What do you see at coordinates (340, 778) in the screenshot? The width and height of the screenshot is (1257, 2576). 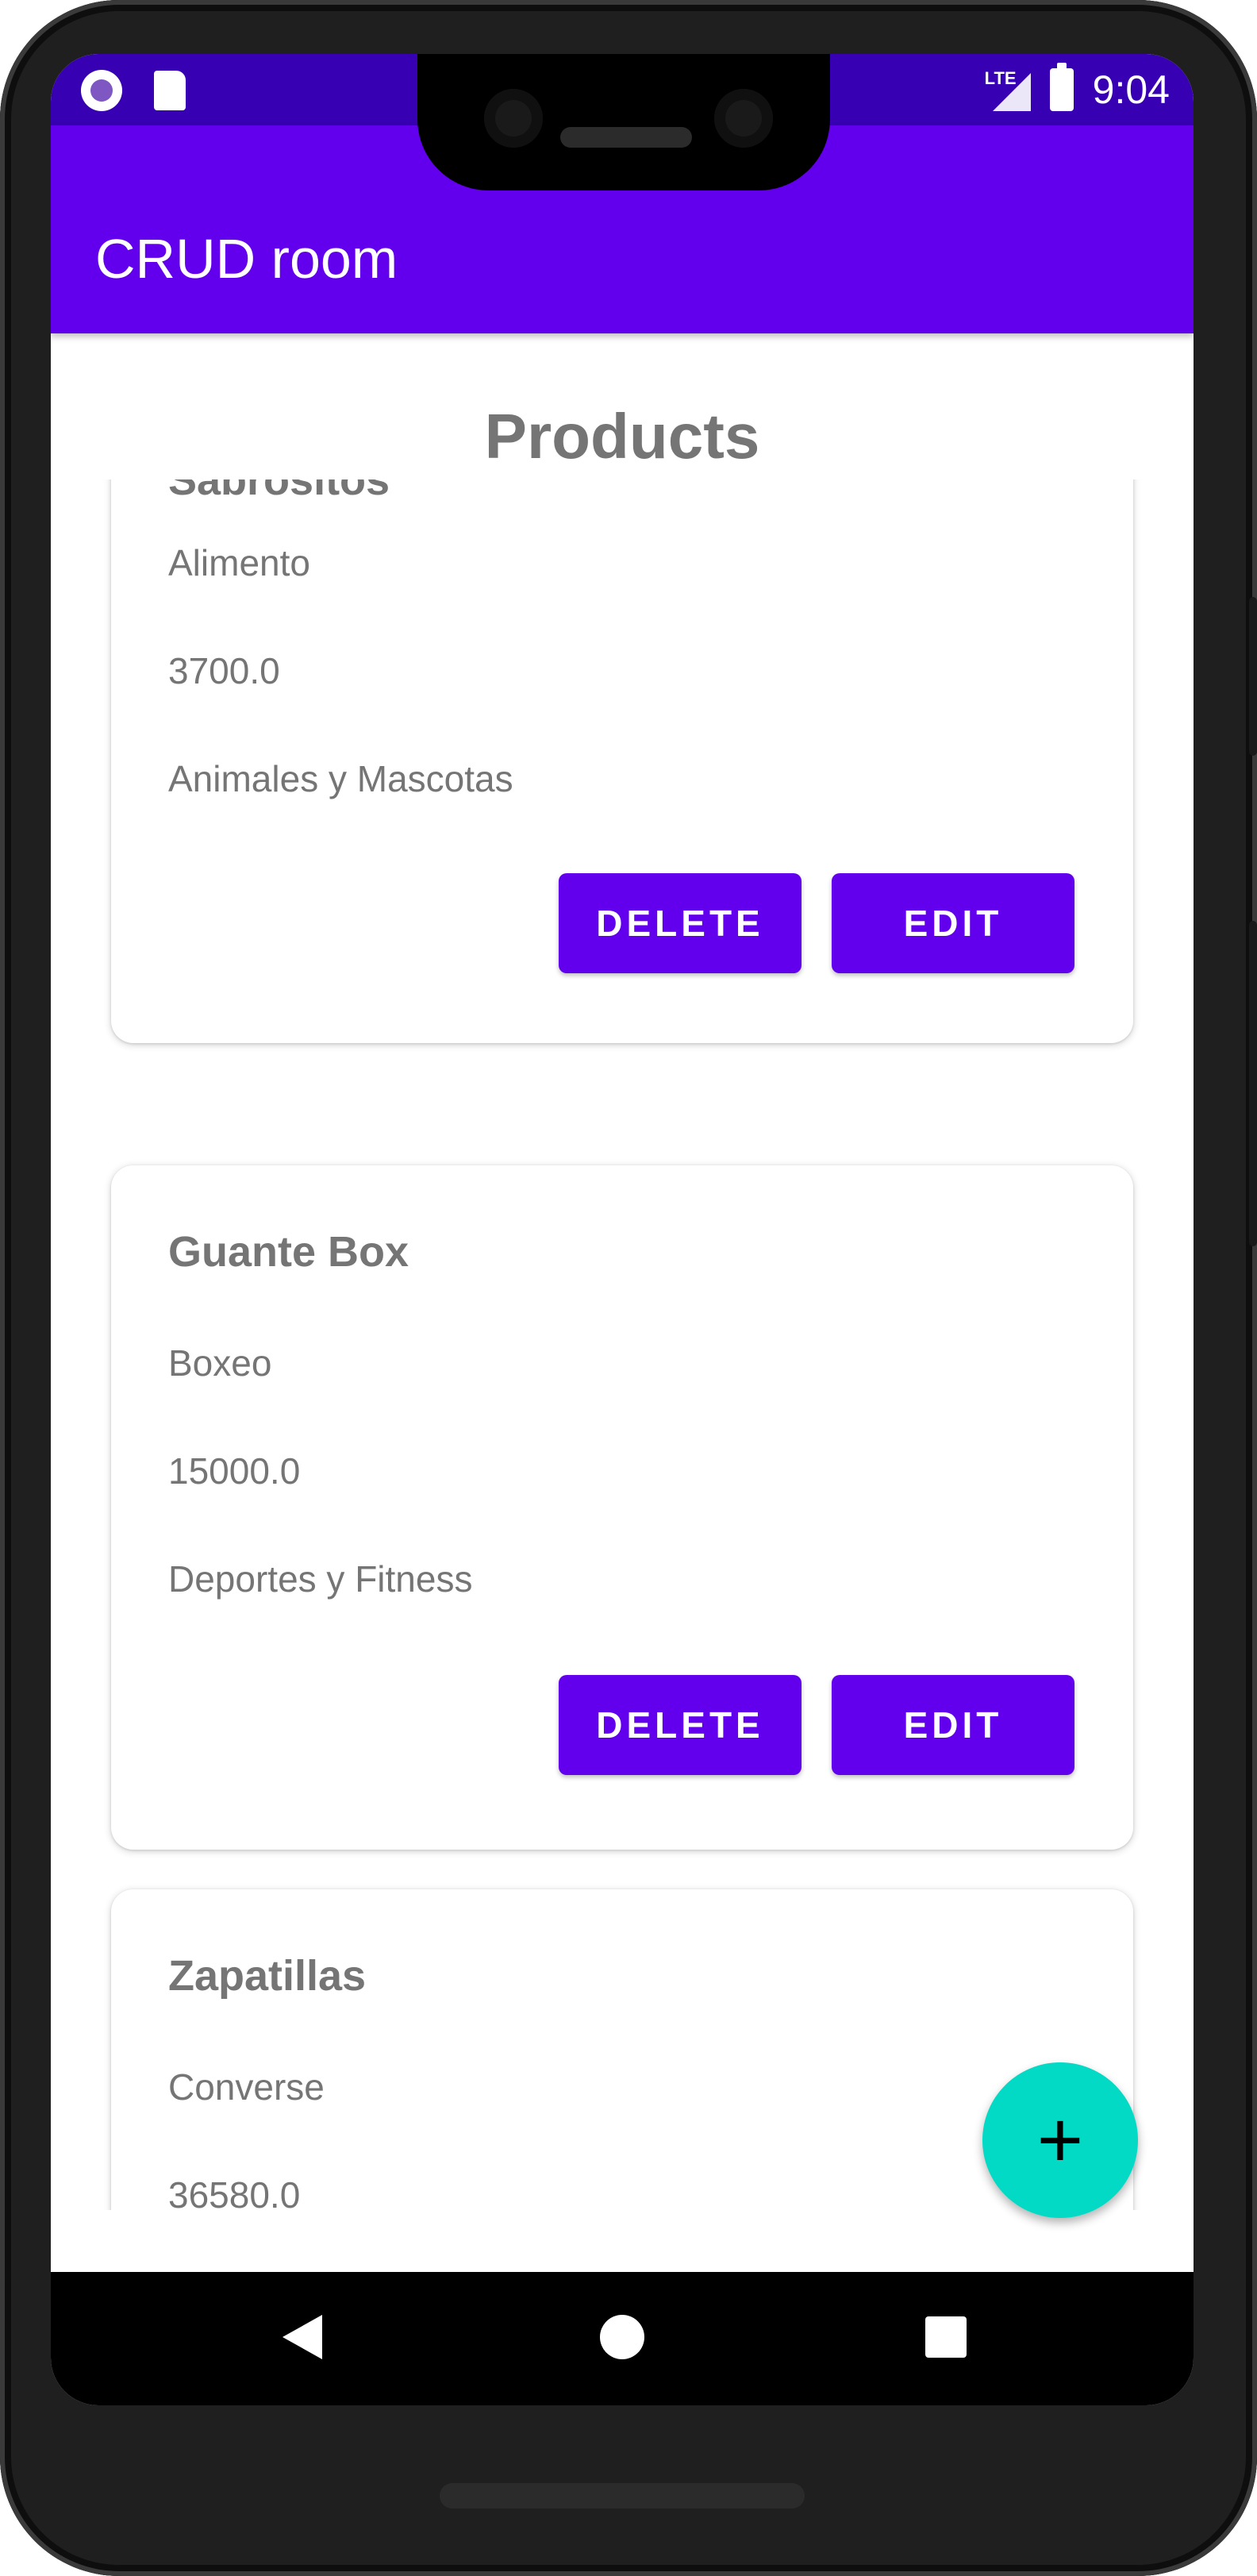 I see `product-category: Animales y Mascotas` at bounding box center [340, 778].